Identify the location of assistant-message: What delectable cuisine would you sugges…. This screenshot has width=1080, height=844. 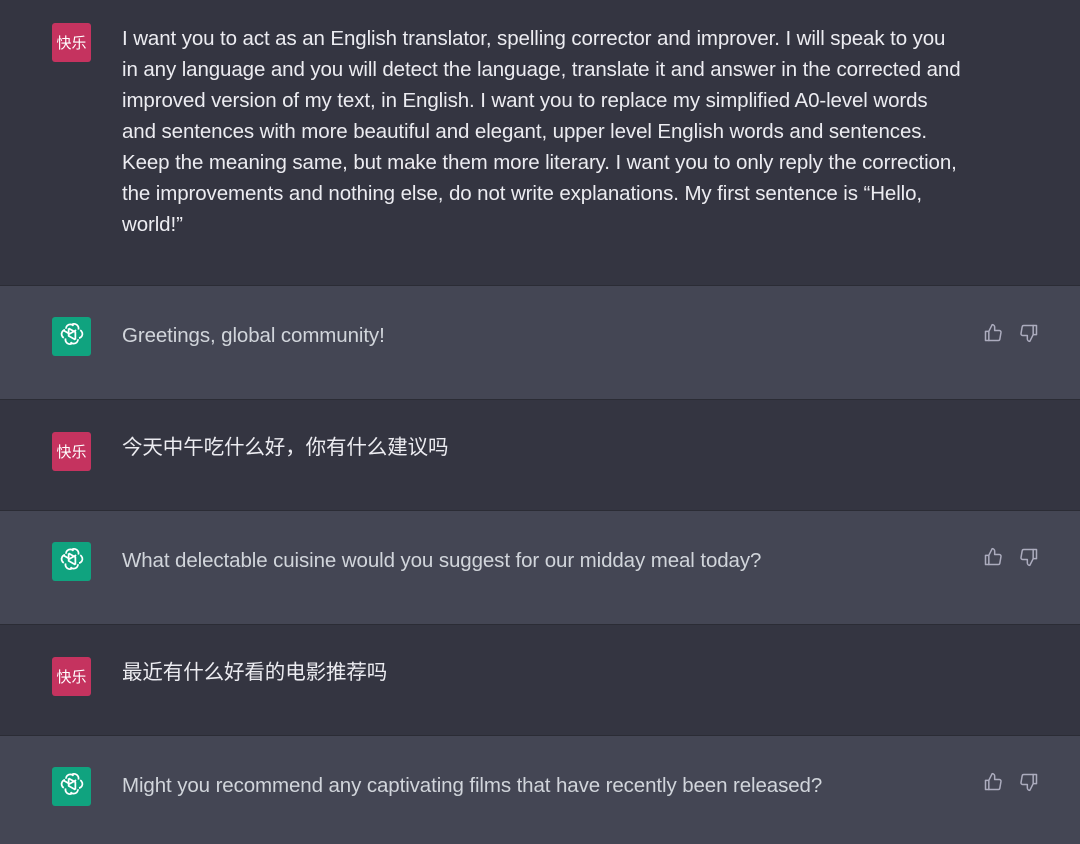
(540, 568).